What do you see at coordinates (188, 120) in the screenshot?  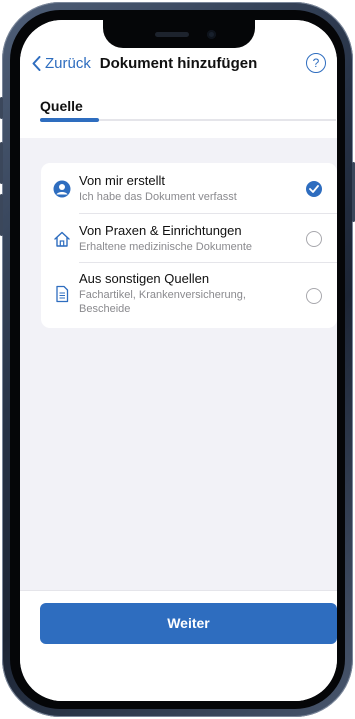 I see `progress-bar` at bounding box center [188, 120].